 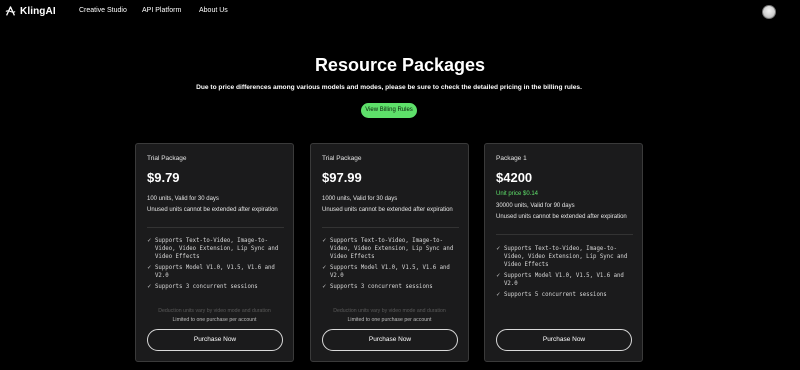 I want to click on package-units: 100 units, Valid for 30 days, so click(x=183, y=199).